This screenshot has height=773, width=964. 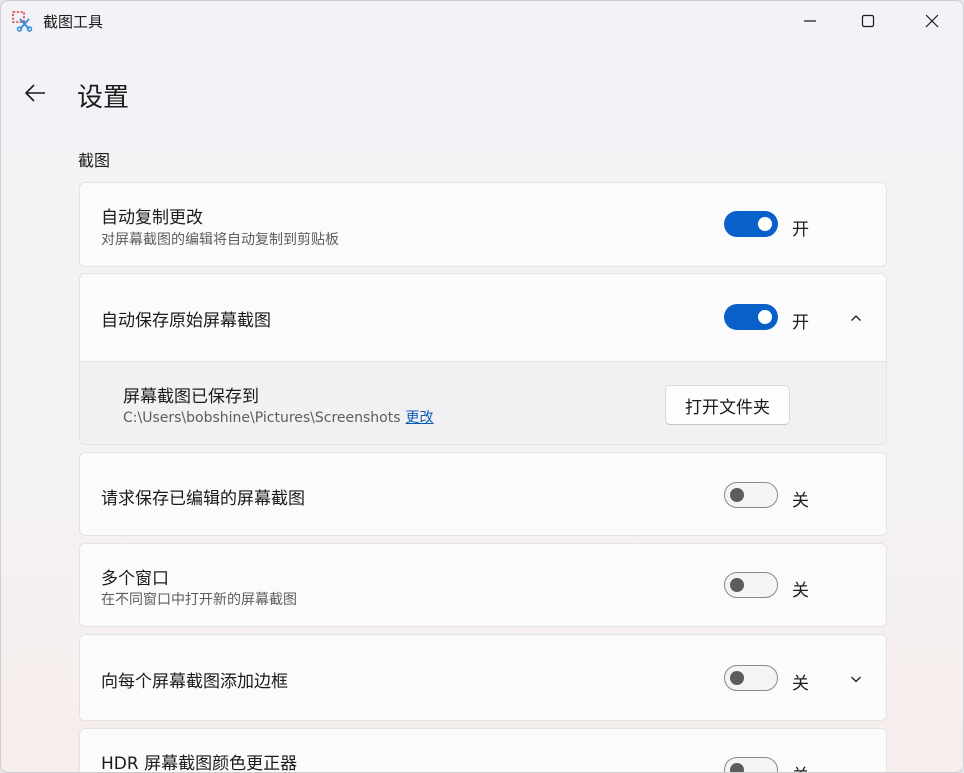 I want to click on back-button, so click(x=35, y=93).